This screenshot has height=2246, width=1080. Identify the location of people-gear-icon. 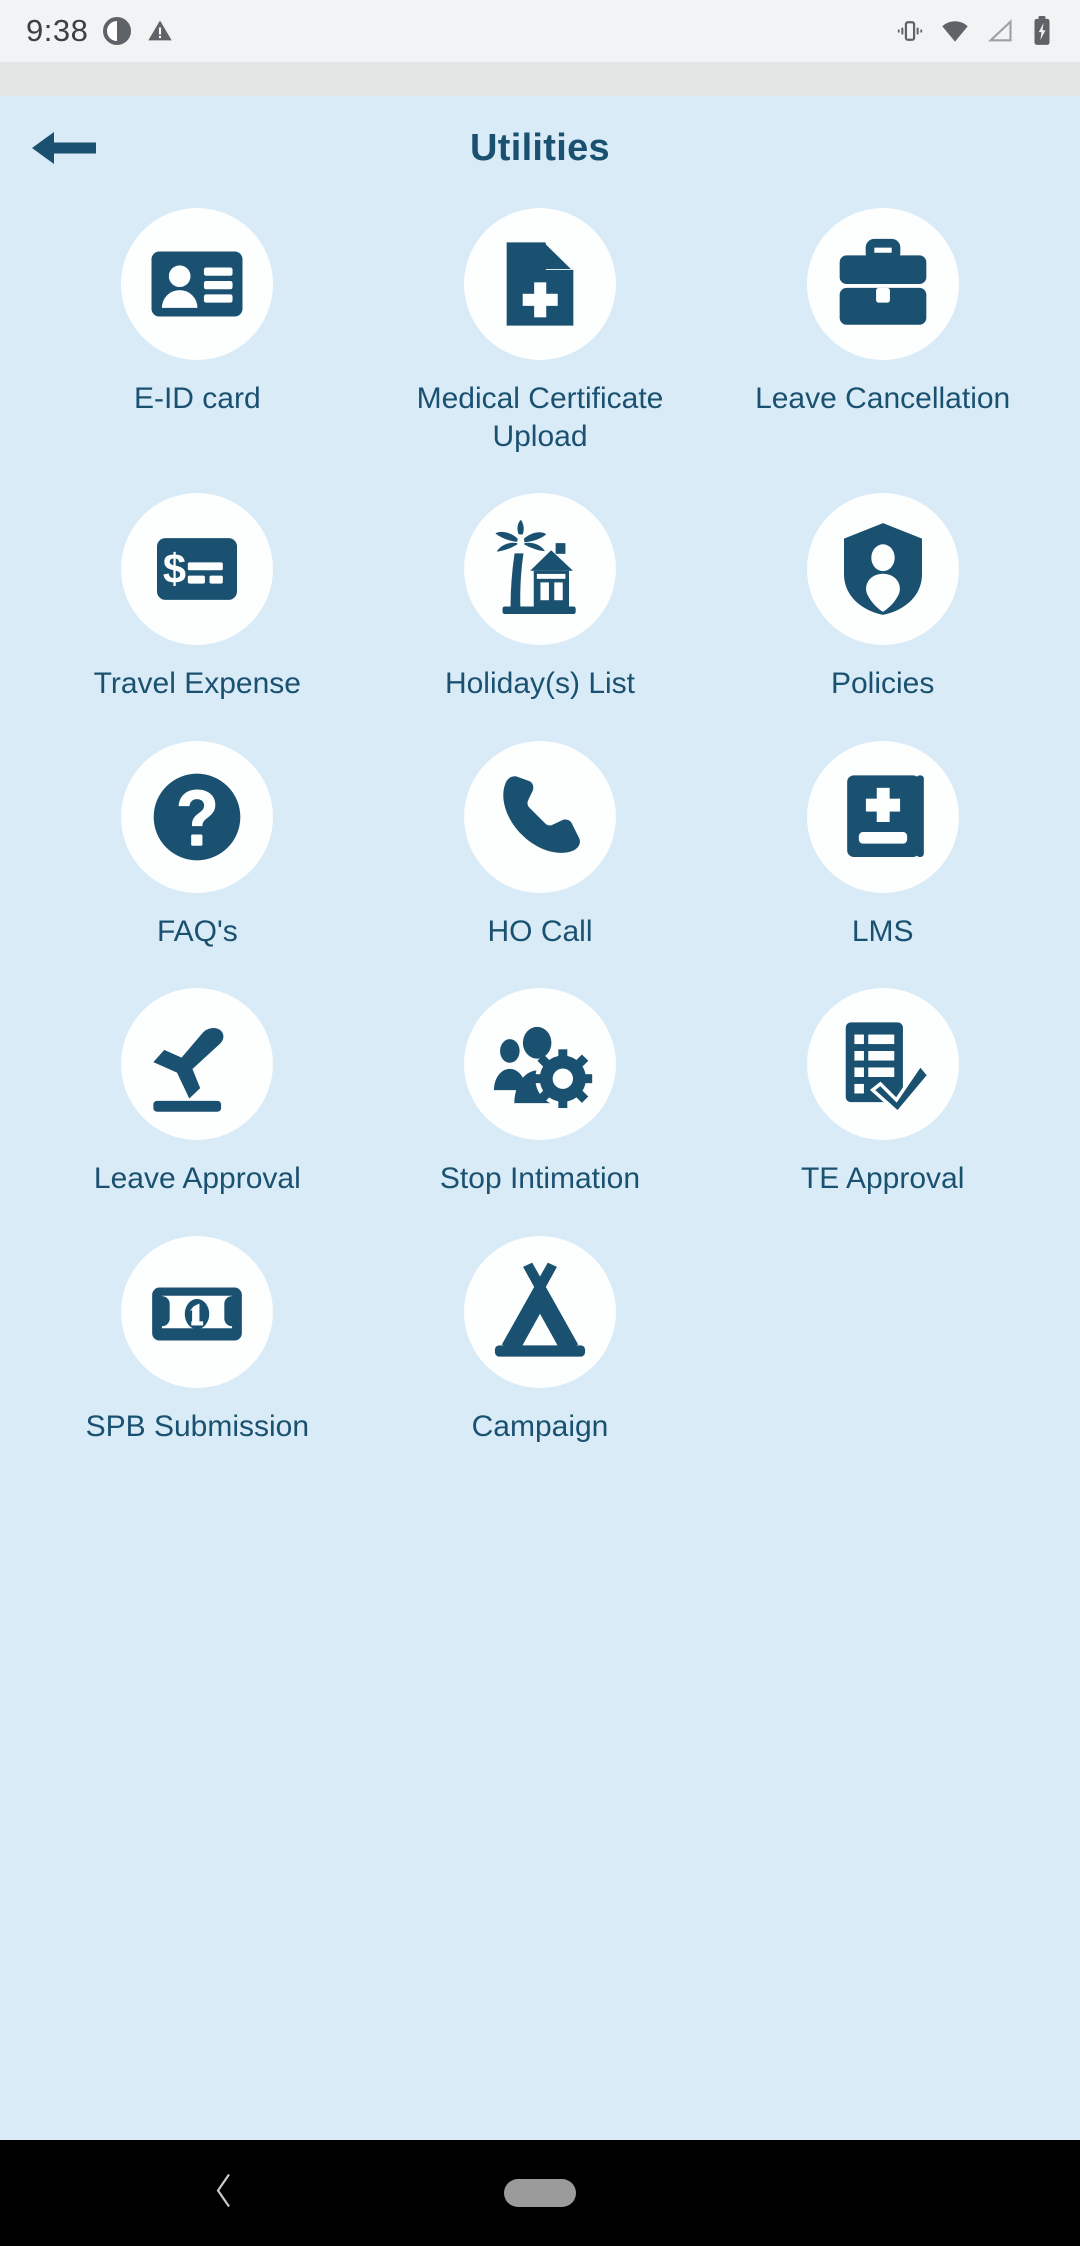
(543, 1067).